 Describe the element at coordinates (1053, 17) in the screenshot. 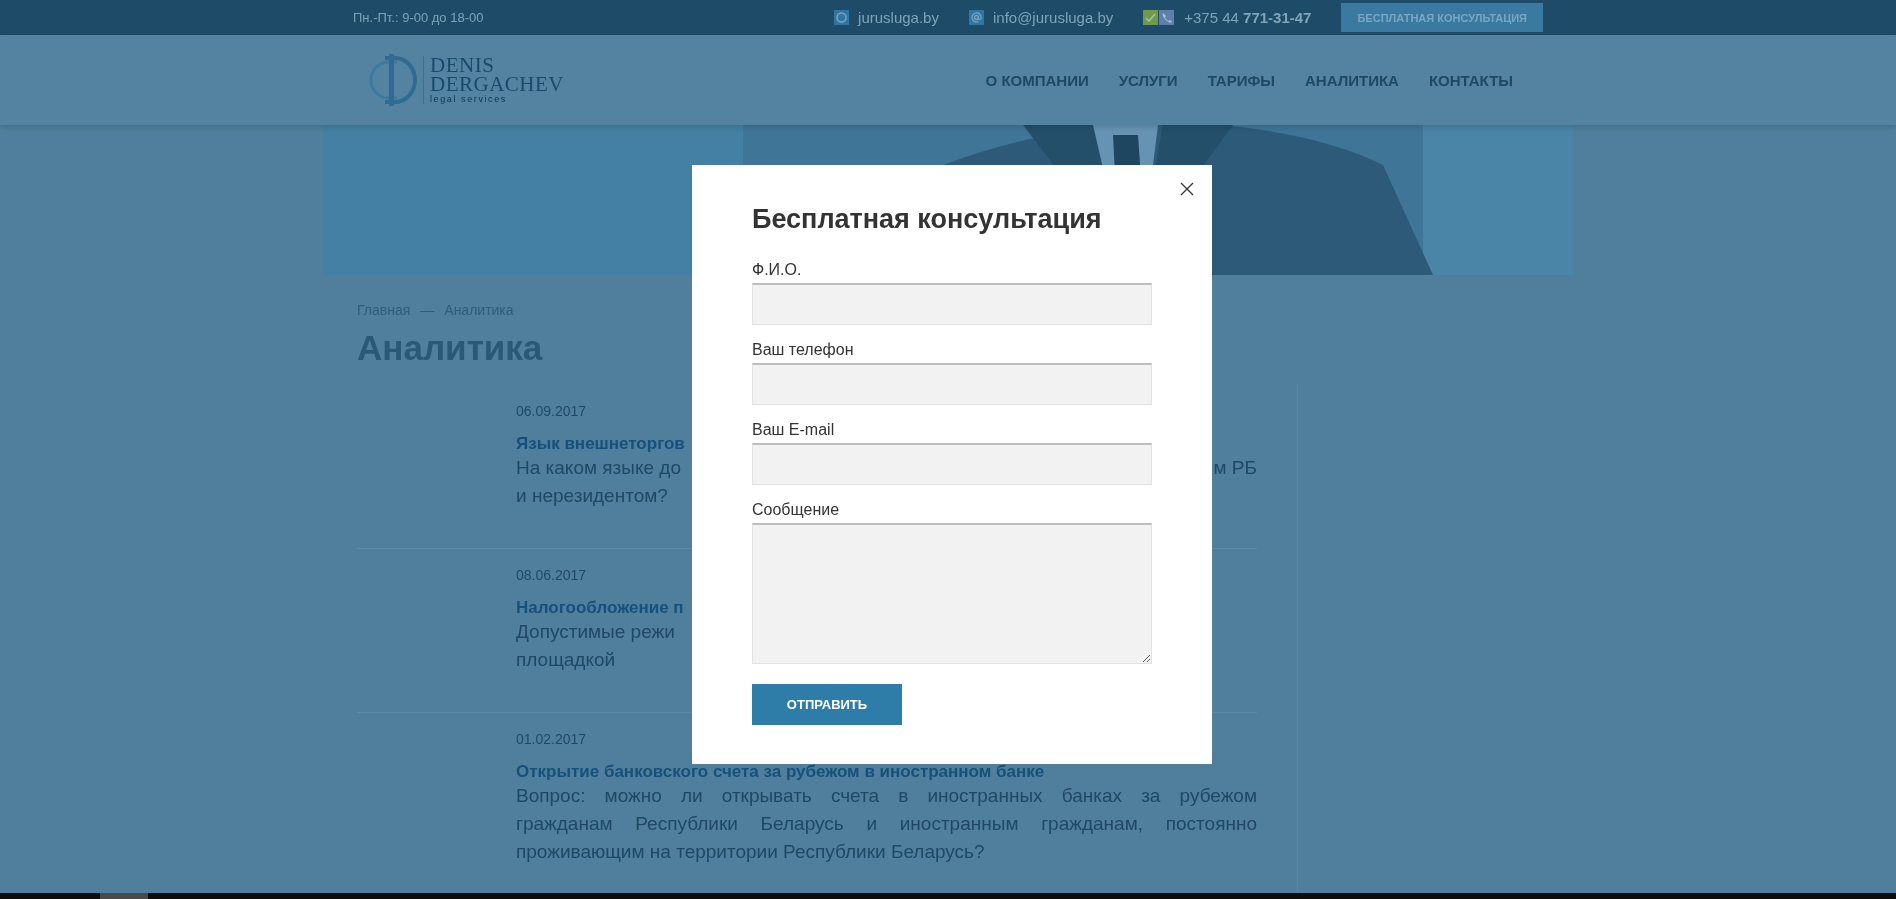

I see `email-link: info@jurusluga.by` at that location.